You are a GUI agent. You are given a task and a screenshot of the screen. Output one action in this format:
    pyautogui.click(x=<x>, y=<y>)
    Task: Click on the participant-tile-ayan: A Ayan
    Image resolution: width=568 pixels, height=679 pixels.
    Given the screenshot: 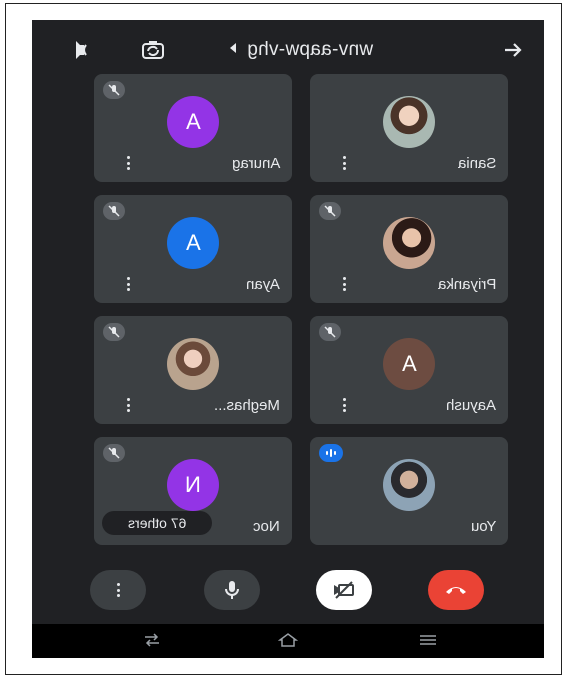 What is the action you would take?
    pyautogui.click(x=193, y=249)
    